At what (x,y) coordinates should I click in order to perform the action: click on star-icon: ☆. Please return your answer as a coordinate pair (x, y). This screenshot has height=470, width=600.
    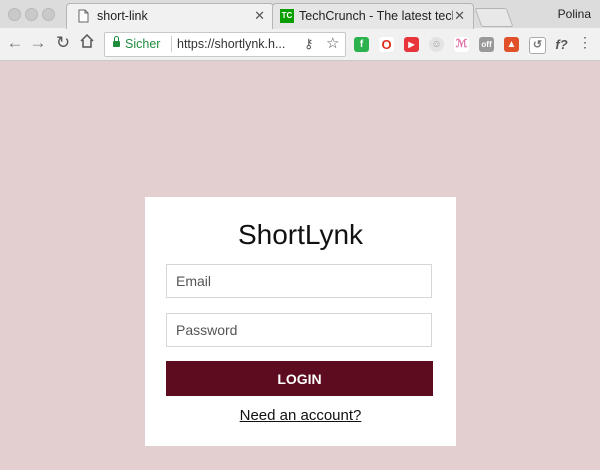
    Looking at the image, I should click on (332, 43).